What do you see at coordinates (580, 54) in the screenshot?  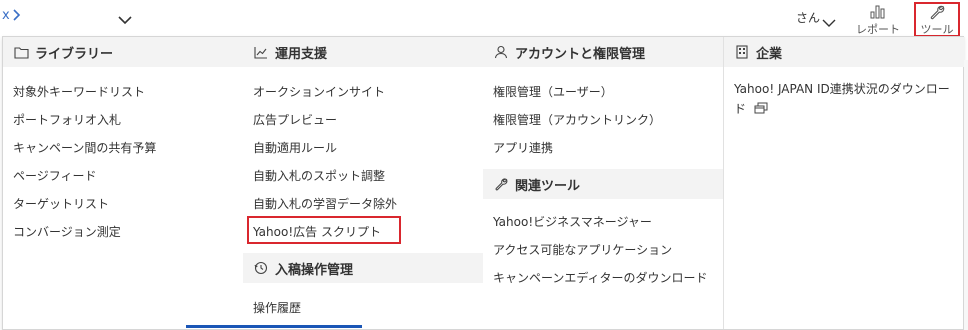 I see `account-title: アカウントと権限管理` at bounding box center [580, 54].